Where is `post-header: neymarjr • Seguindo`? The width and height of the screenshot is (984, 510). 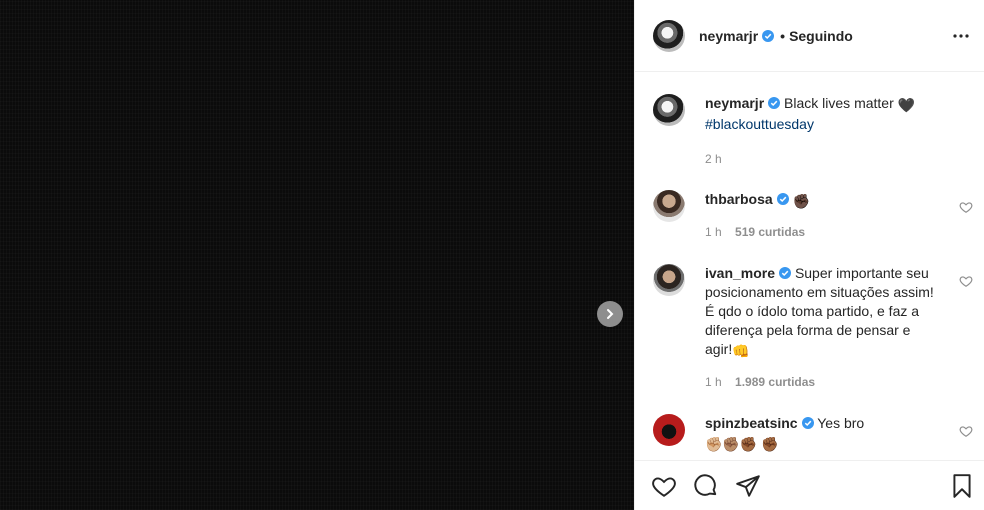 post-header: neymarjr • Seguindo is located at coordinates (809, 36).